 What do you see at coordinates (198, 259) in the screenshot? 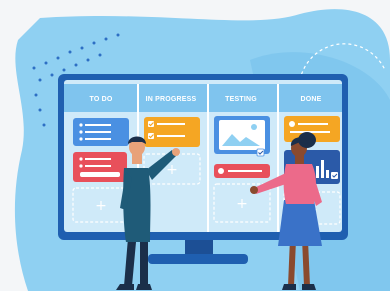
I see `monitor-base` at bounding box center [198, 259].